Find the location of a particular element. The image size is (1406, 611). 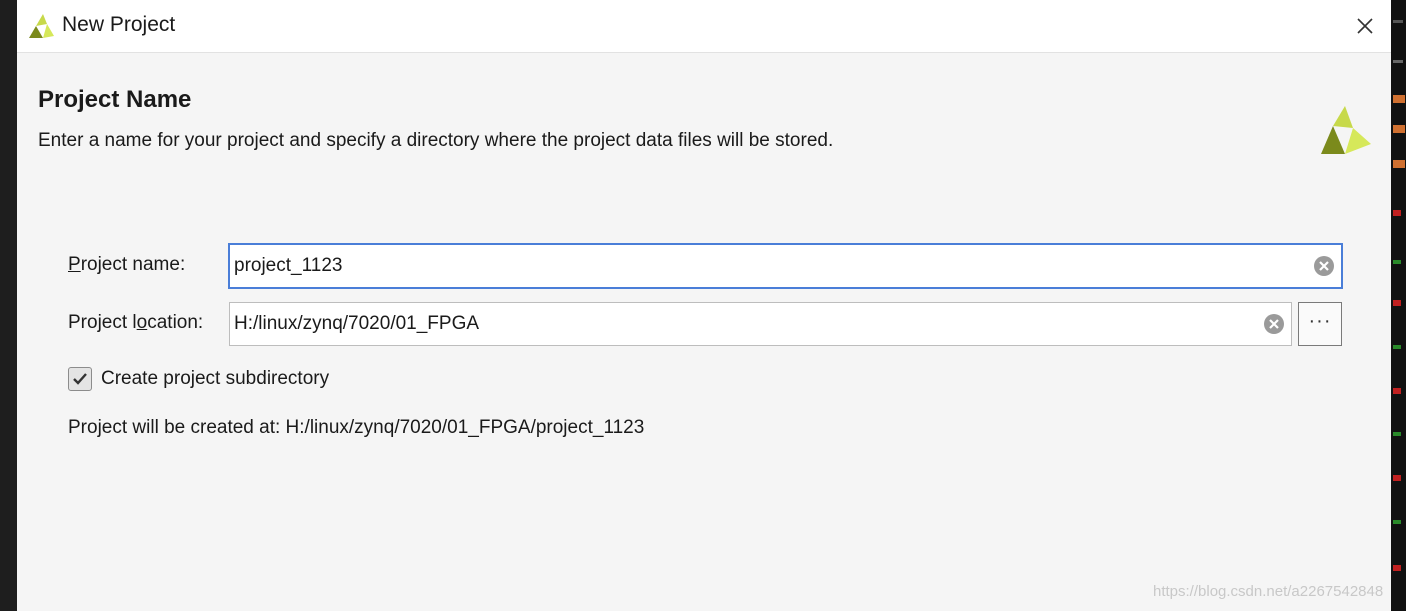

close-button is located at coordinates (1365, 26).